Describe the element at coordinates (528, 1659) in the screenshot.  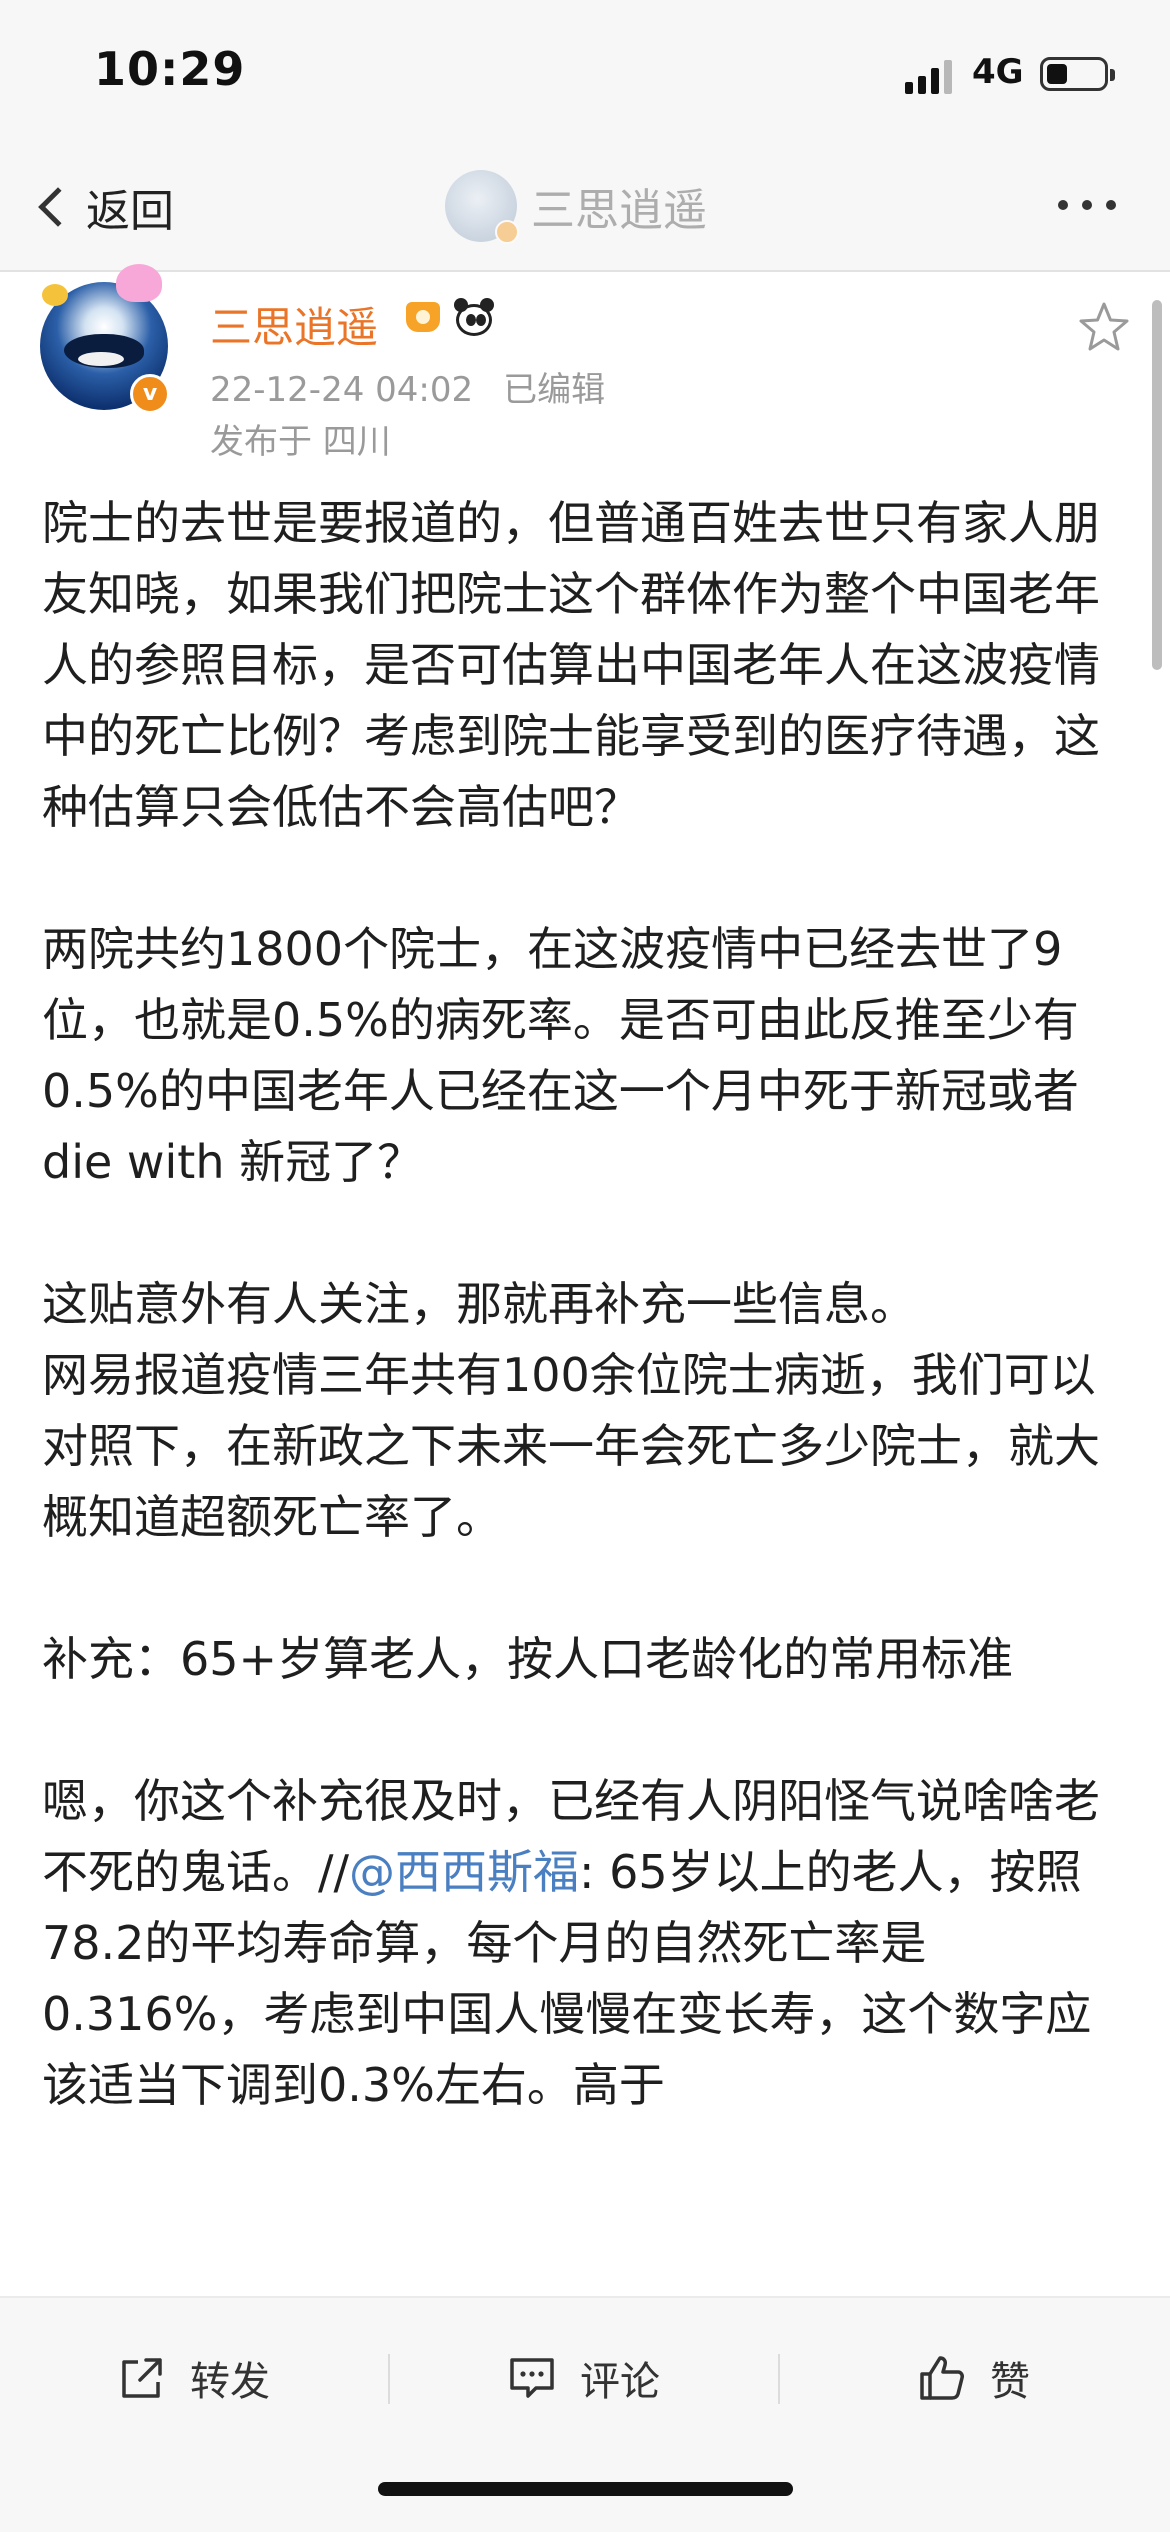
I see `post-paragraph: 补充：65+岁算老人，按人口老龄化的常用标准` at that location.